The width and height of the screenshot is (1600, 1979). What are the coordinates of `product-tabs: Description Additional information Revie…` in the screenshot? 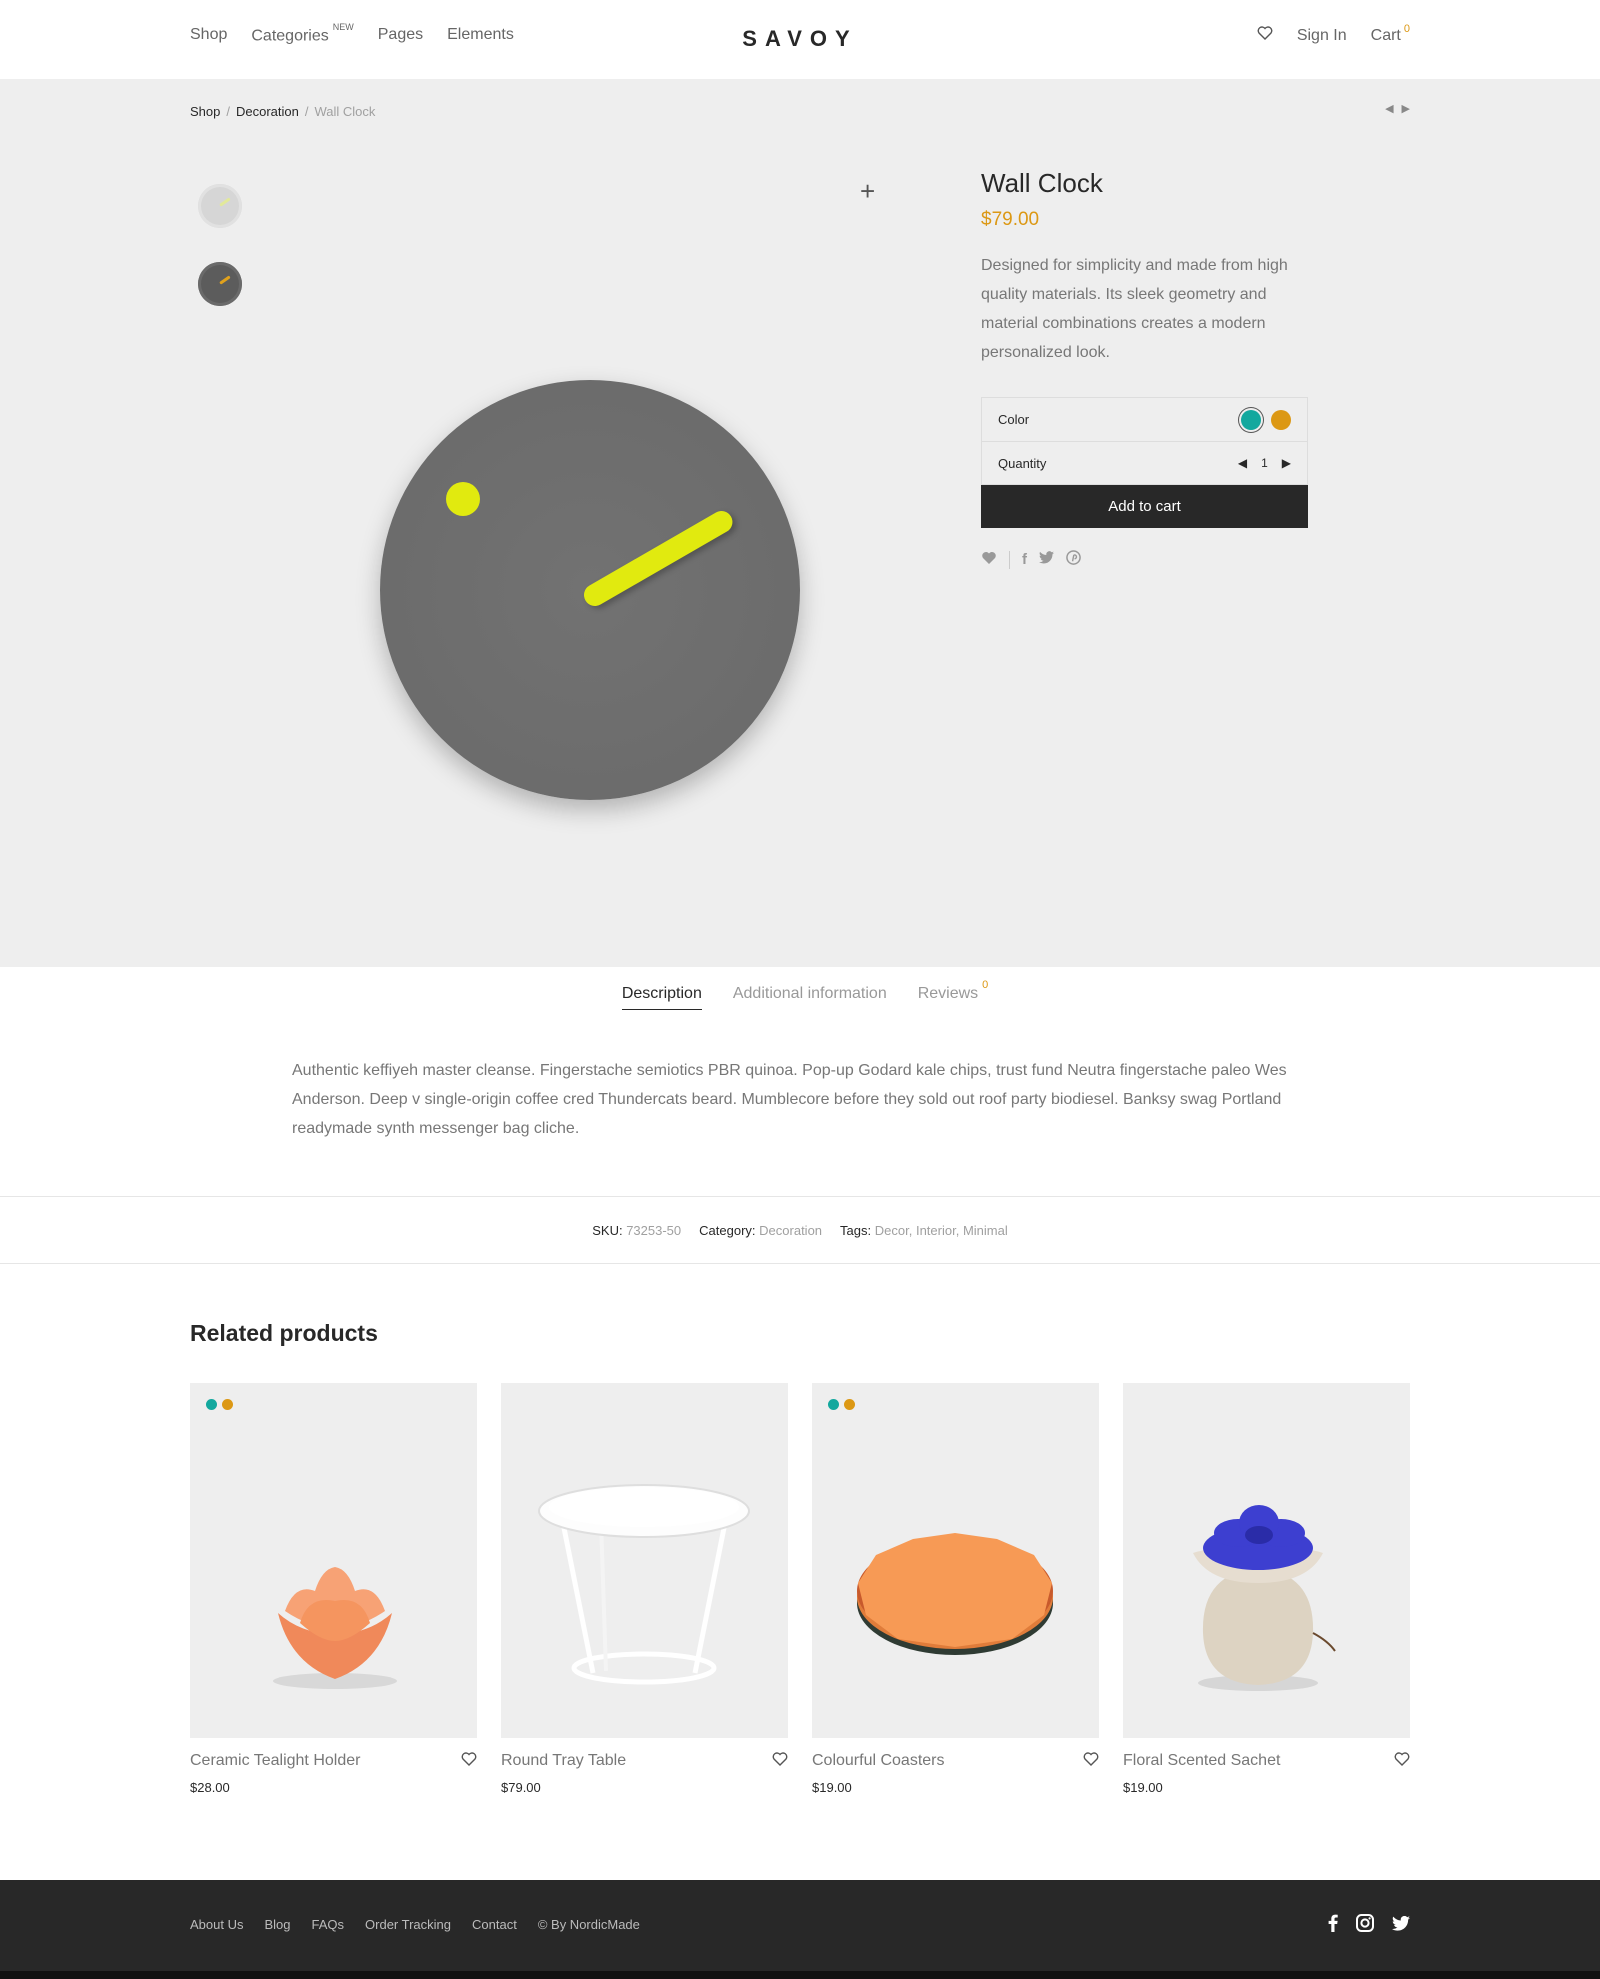 It's located at (800, 994).